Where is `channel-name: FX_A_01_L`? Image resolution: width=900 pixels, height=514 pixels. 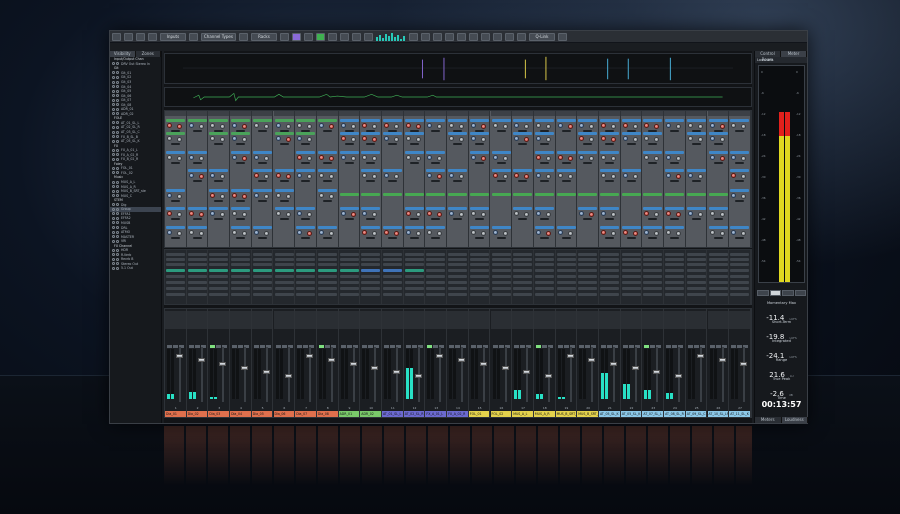
channel-name: FX_A_01_L is located at coordinates (436, 414).